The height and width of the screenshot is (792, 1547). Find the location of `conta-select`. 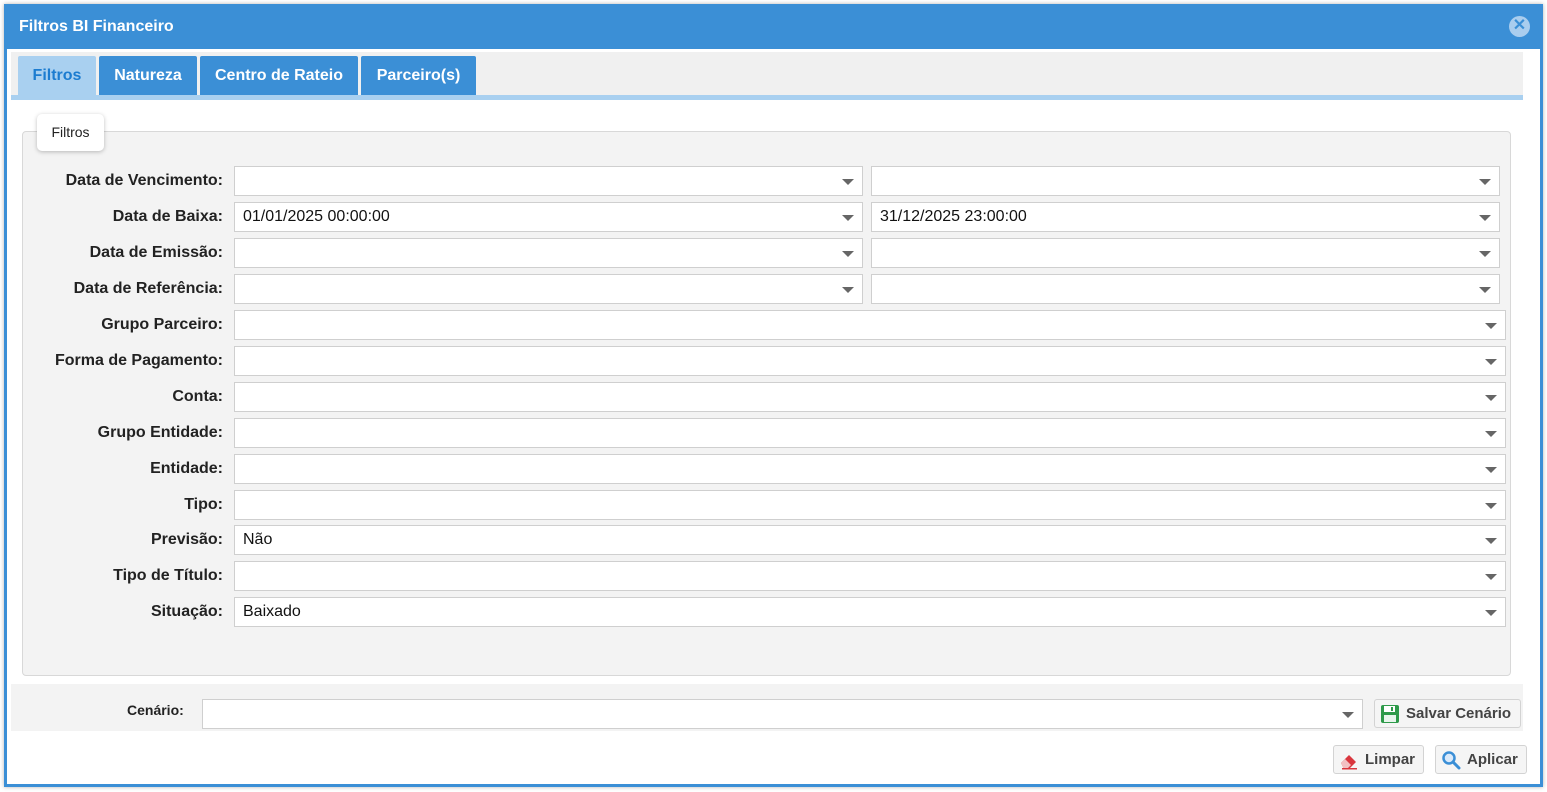

conta-select is located at coordinates (870, 397).